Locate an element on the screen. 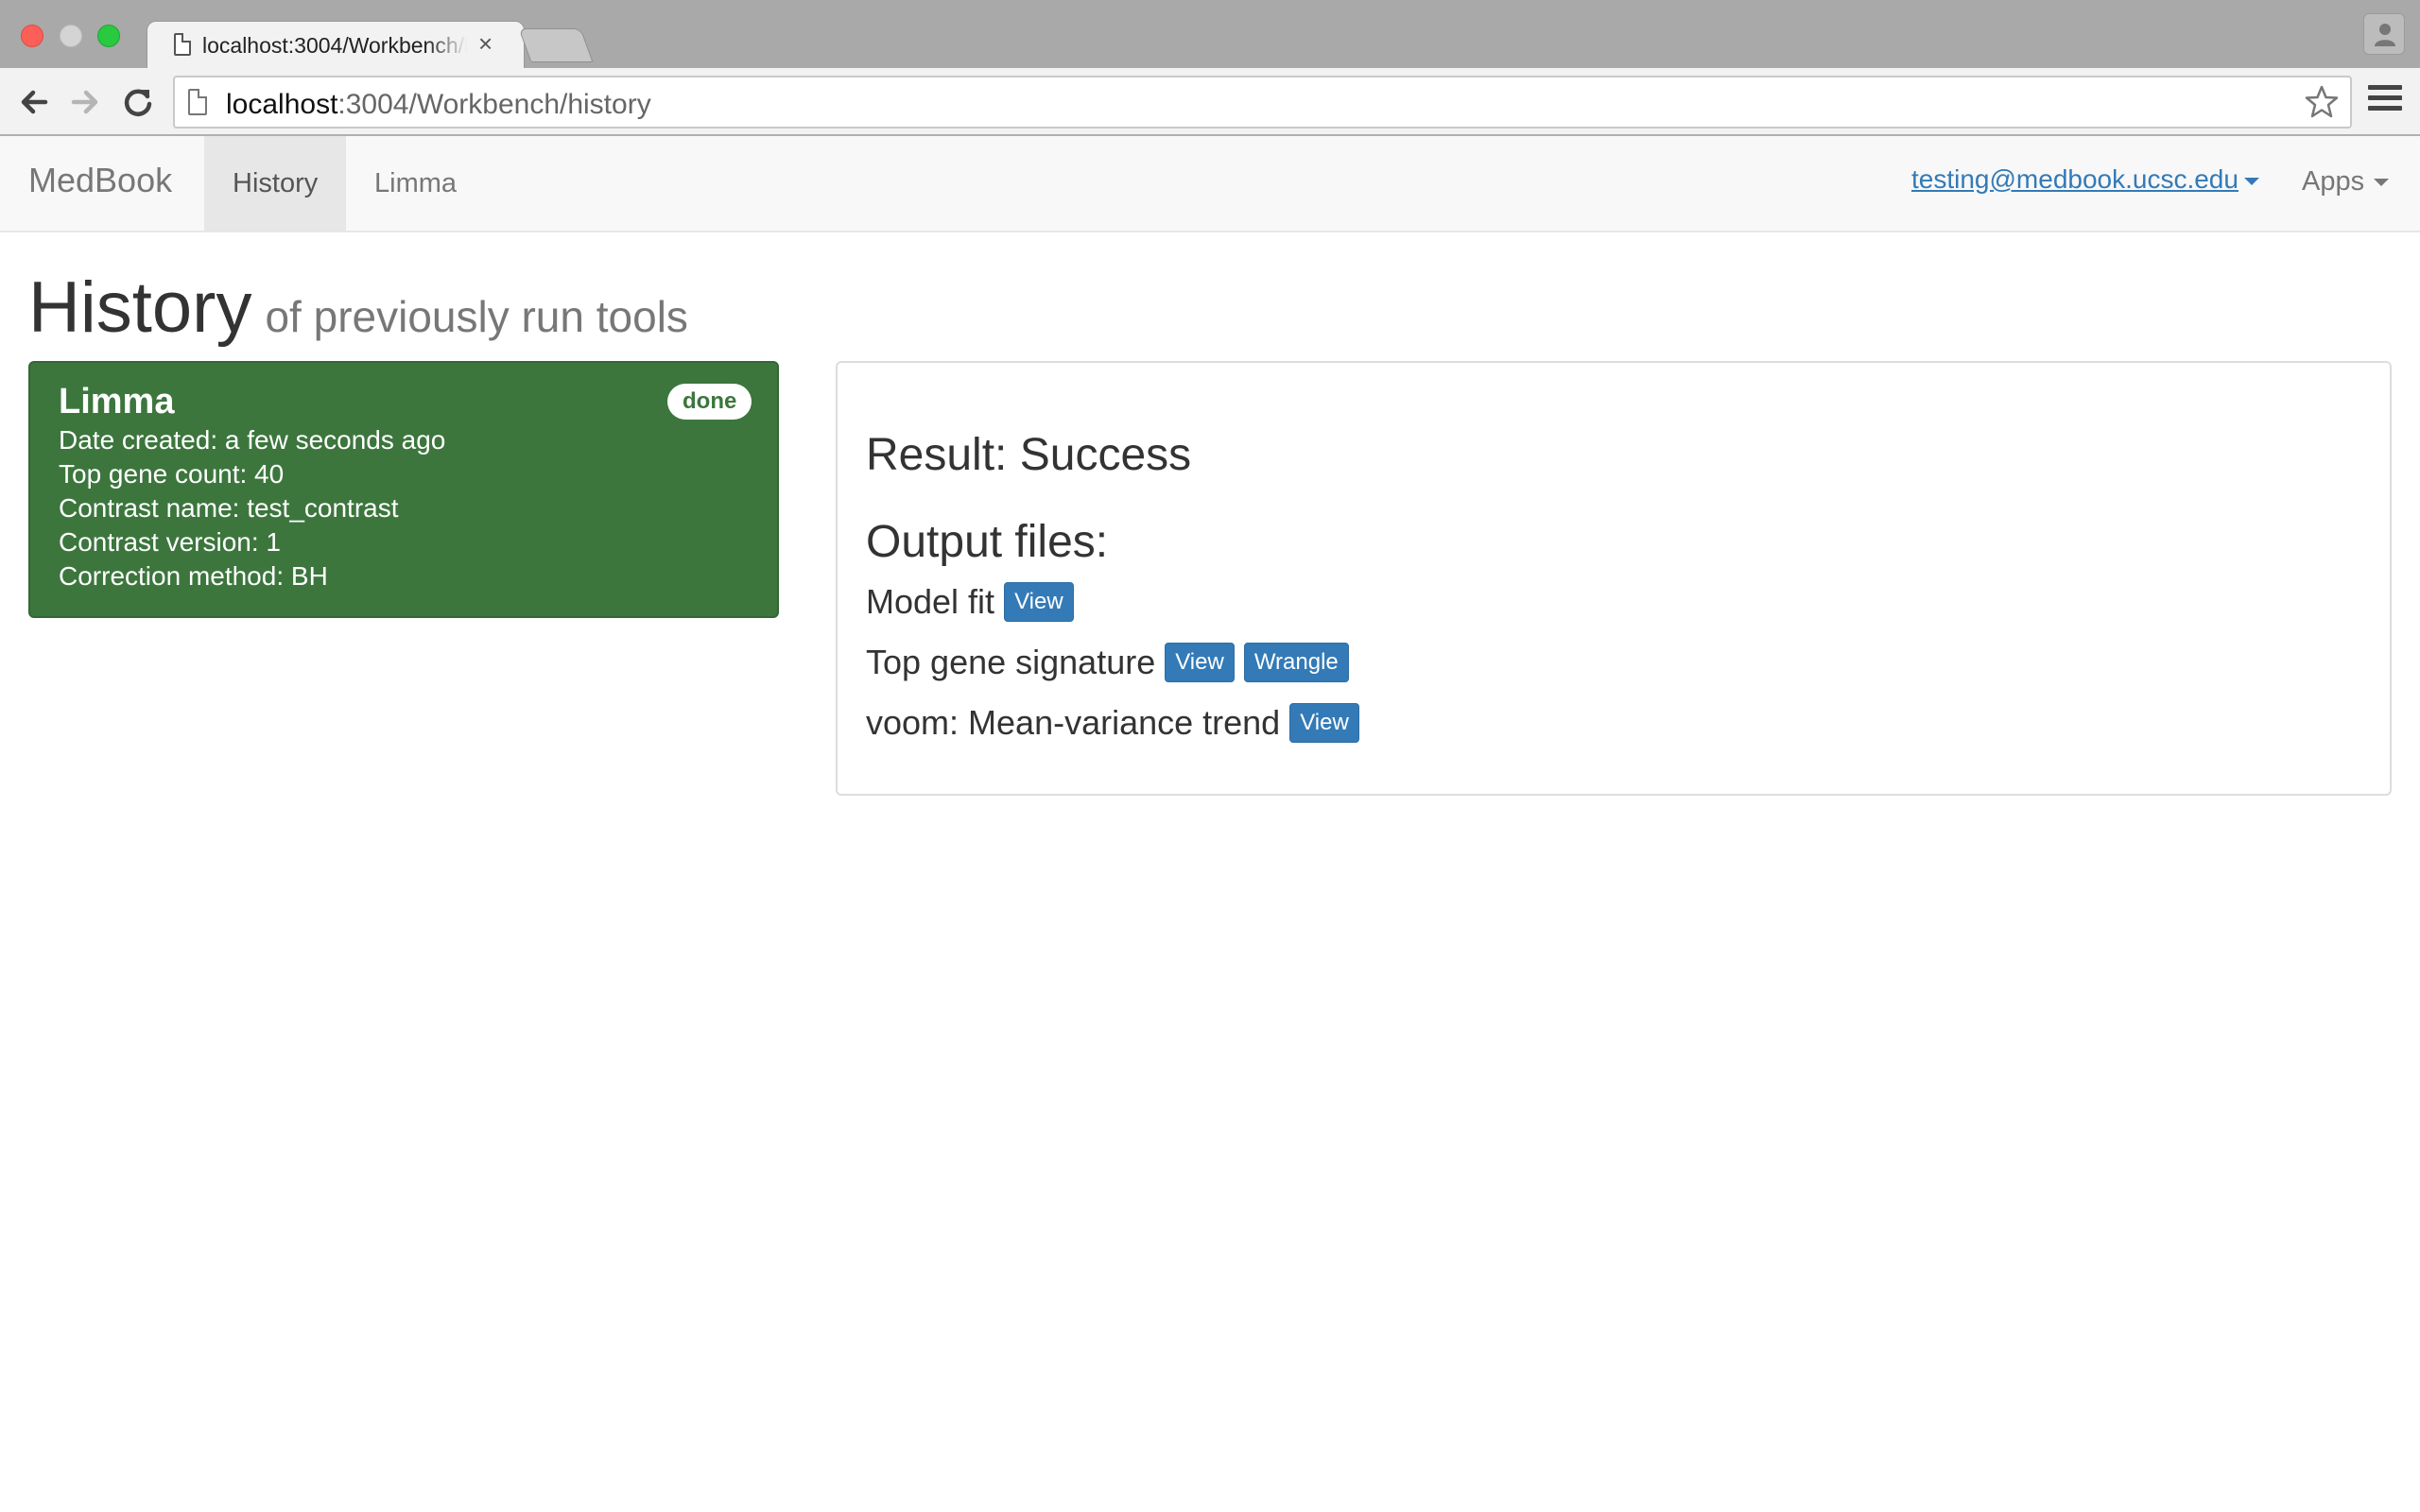 The width and height of the screenshot is (2420, 1512). output-file-row: Model fit View is located at coordinates (975, 602).